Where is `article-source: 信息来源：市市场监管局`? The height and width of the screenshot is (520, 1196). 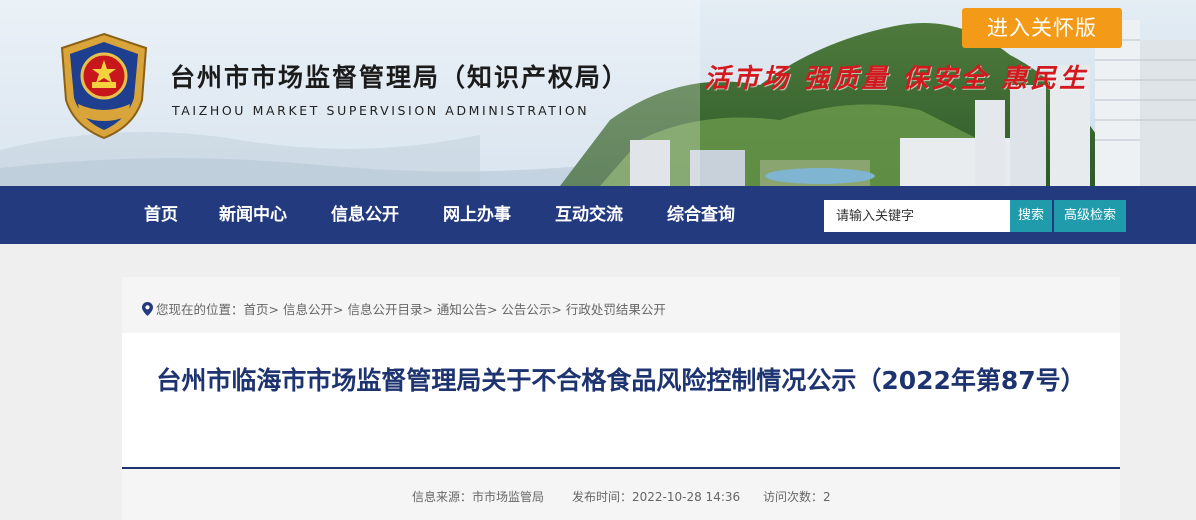 article-source: 信息来源：市市场监管局 is located at coordinates (478, 497).